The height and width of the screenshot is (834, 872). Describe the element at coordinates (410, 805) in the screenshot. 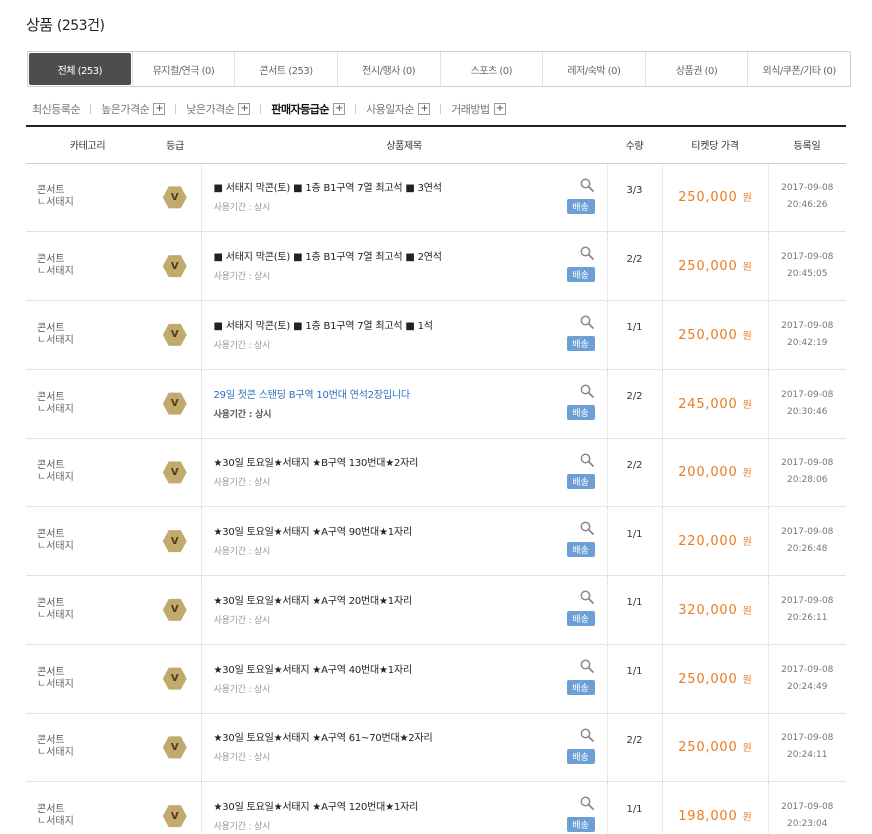

I see `product-title-link: ★30일 토요일★서태지 ★A구역 120번대★1자리` at that location.